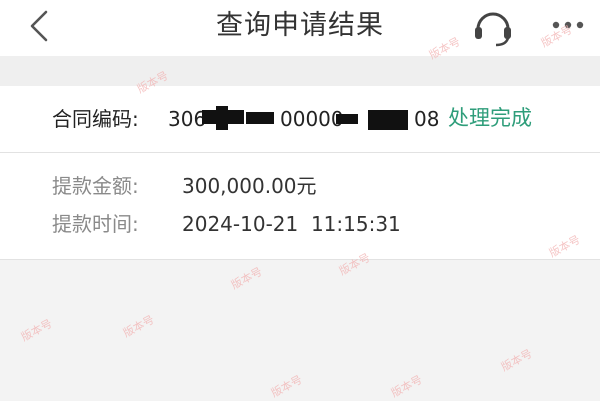  Describe the element at coordinates (300, 28) in the screenshot. I see `top-nav-bar: 查询申请结果` at that location.